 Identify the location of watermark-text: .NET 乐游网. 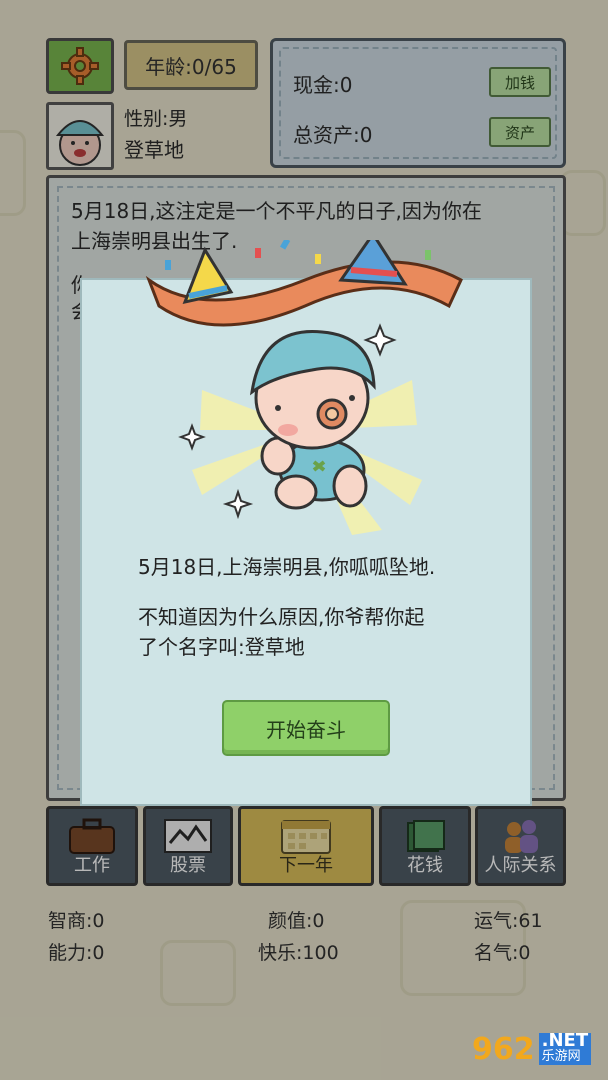
(565, 1048).